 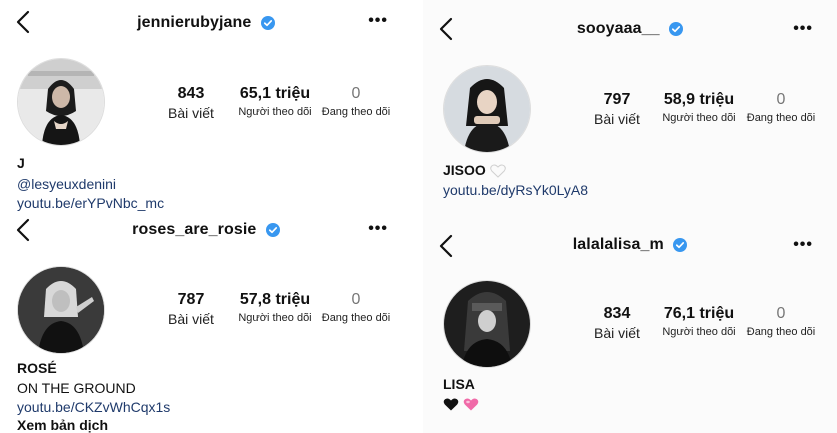 What do you see at coordinates (275, 299) in the screenshot?
I see `followers-count: 57,8 triệu` at bounding box center [275, 299].